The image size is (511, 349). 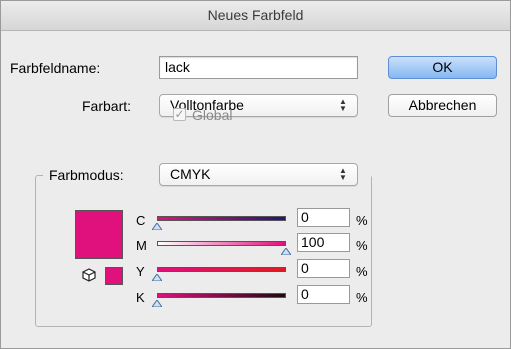 What do you see at coordinates (141, 220) in the screenshot?
I see `channel-label-c: C` at bounding box center [141, 220].